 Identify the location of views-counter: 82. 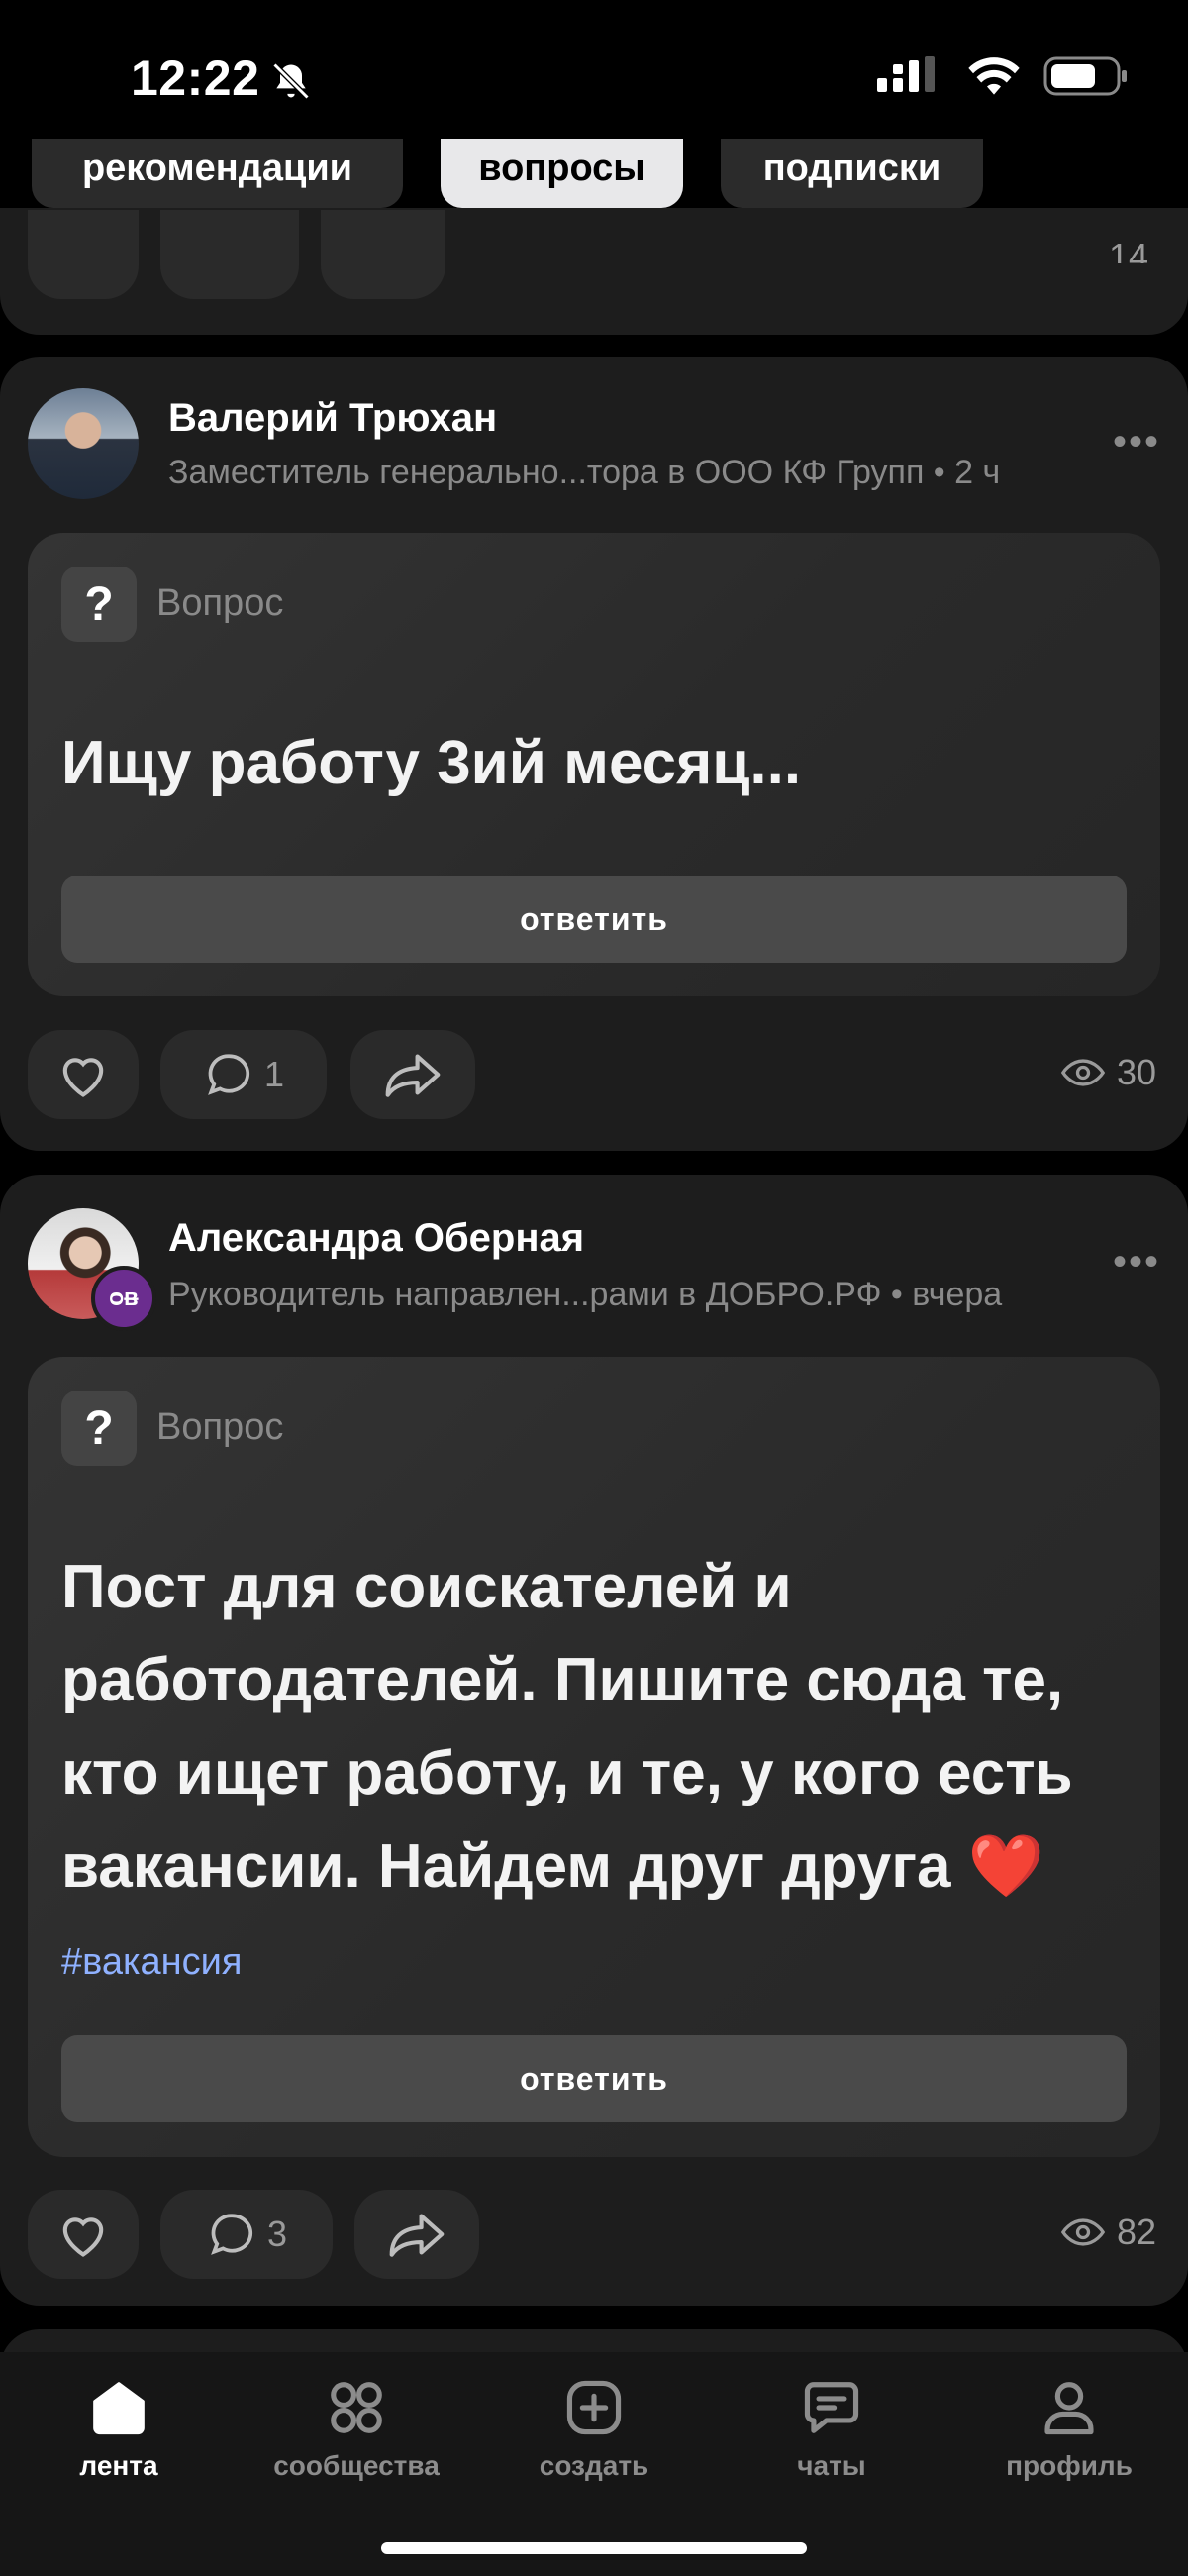
(1108, 2232).